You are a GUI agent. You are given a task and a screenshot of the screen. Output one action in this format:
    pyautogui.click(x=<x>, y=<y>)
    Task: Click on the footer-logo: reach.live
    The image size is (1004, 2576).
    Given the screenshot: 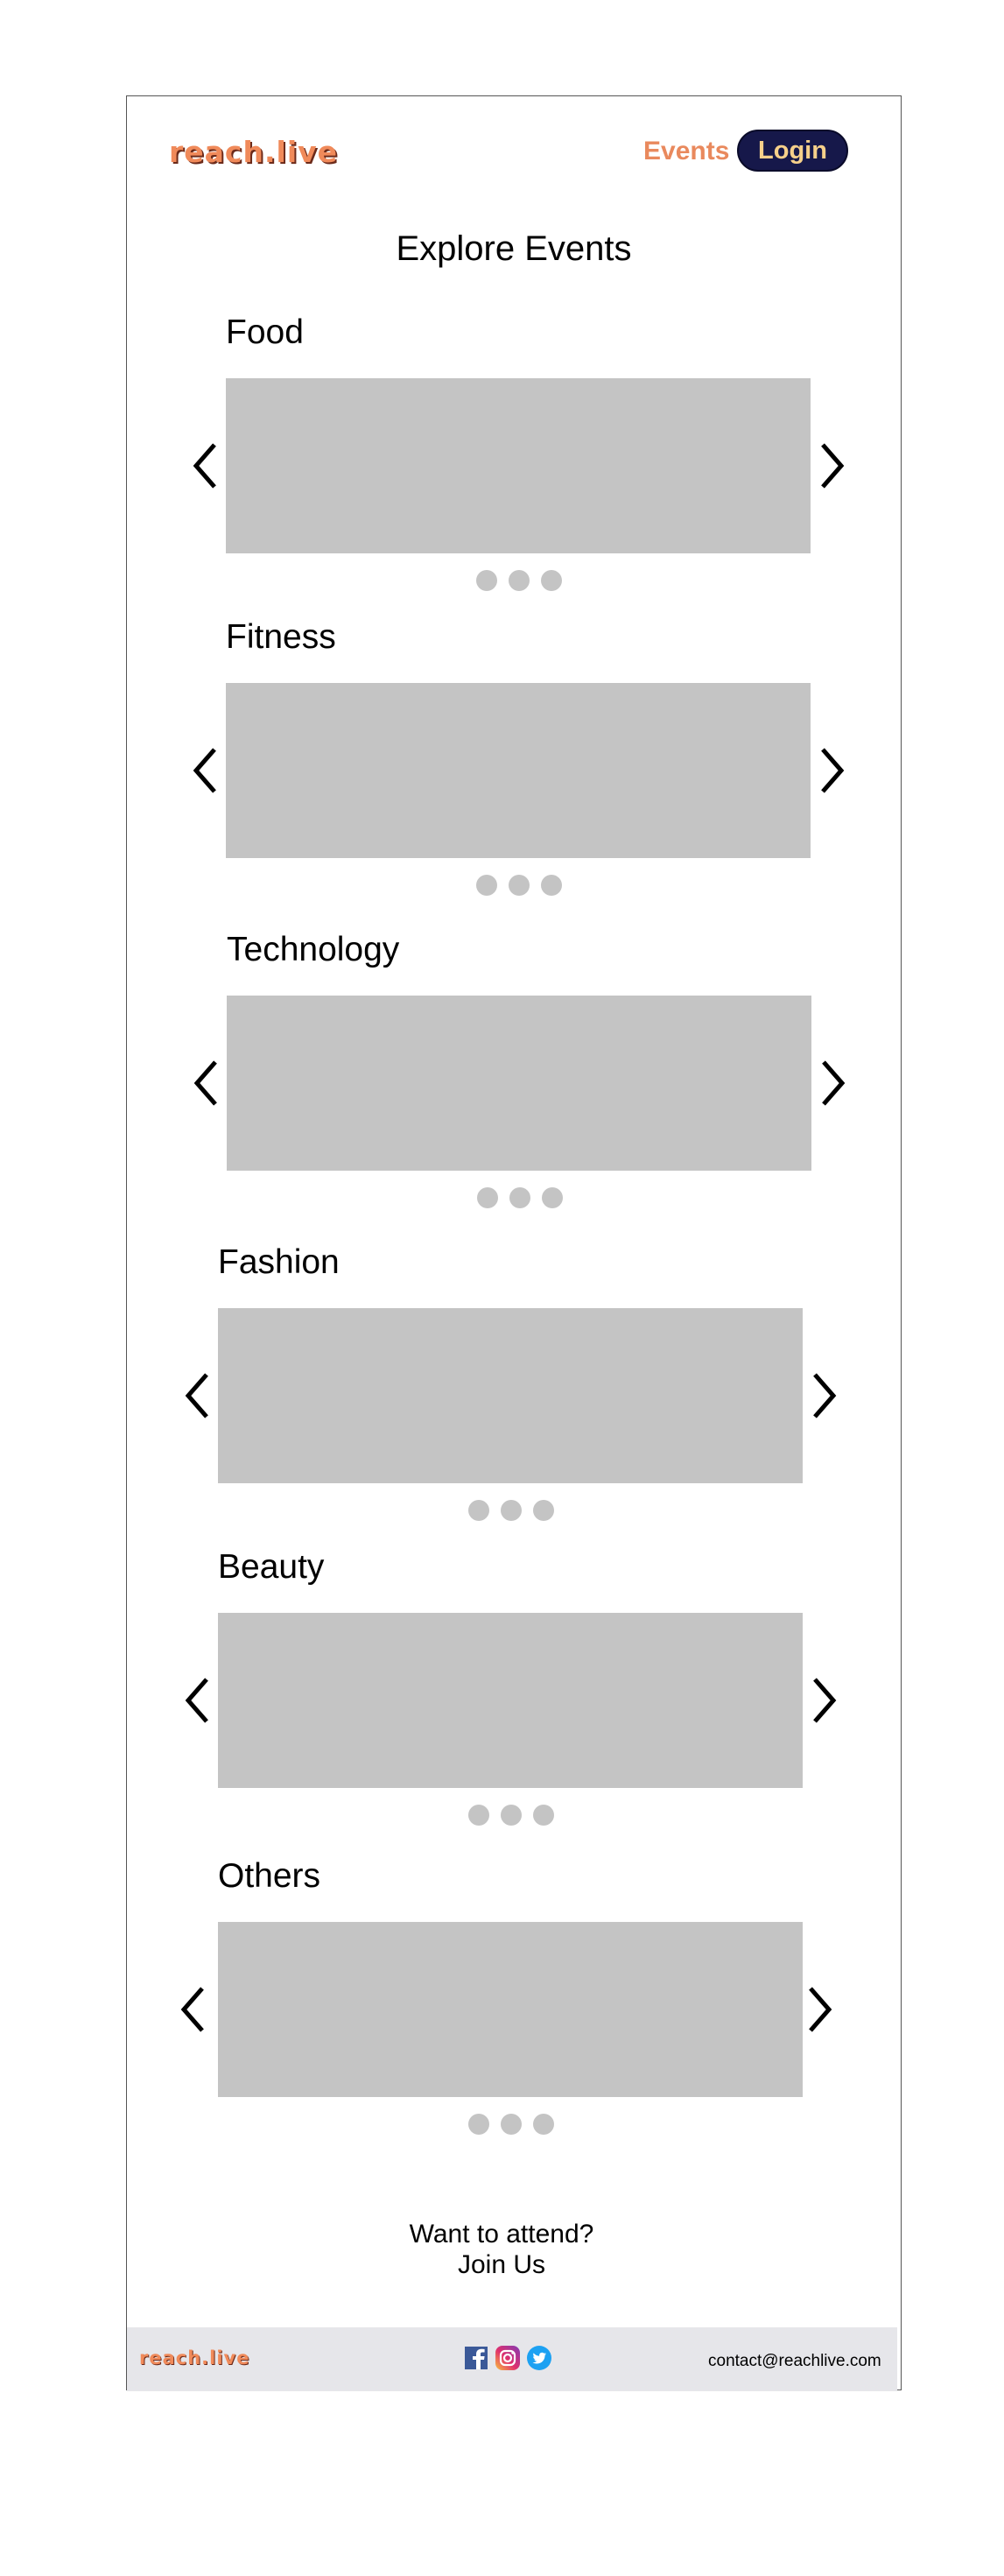 What is the action you would take?
    pyautogui.click(x=194, y=2357)
    